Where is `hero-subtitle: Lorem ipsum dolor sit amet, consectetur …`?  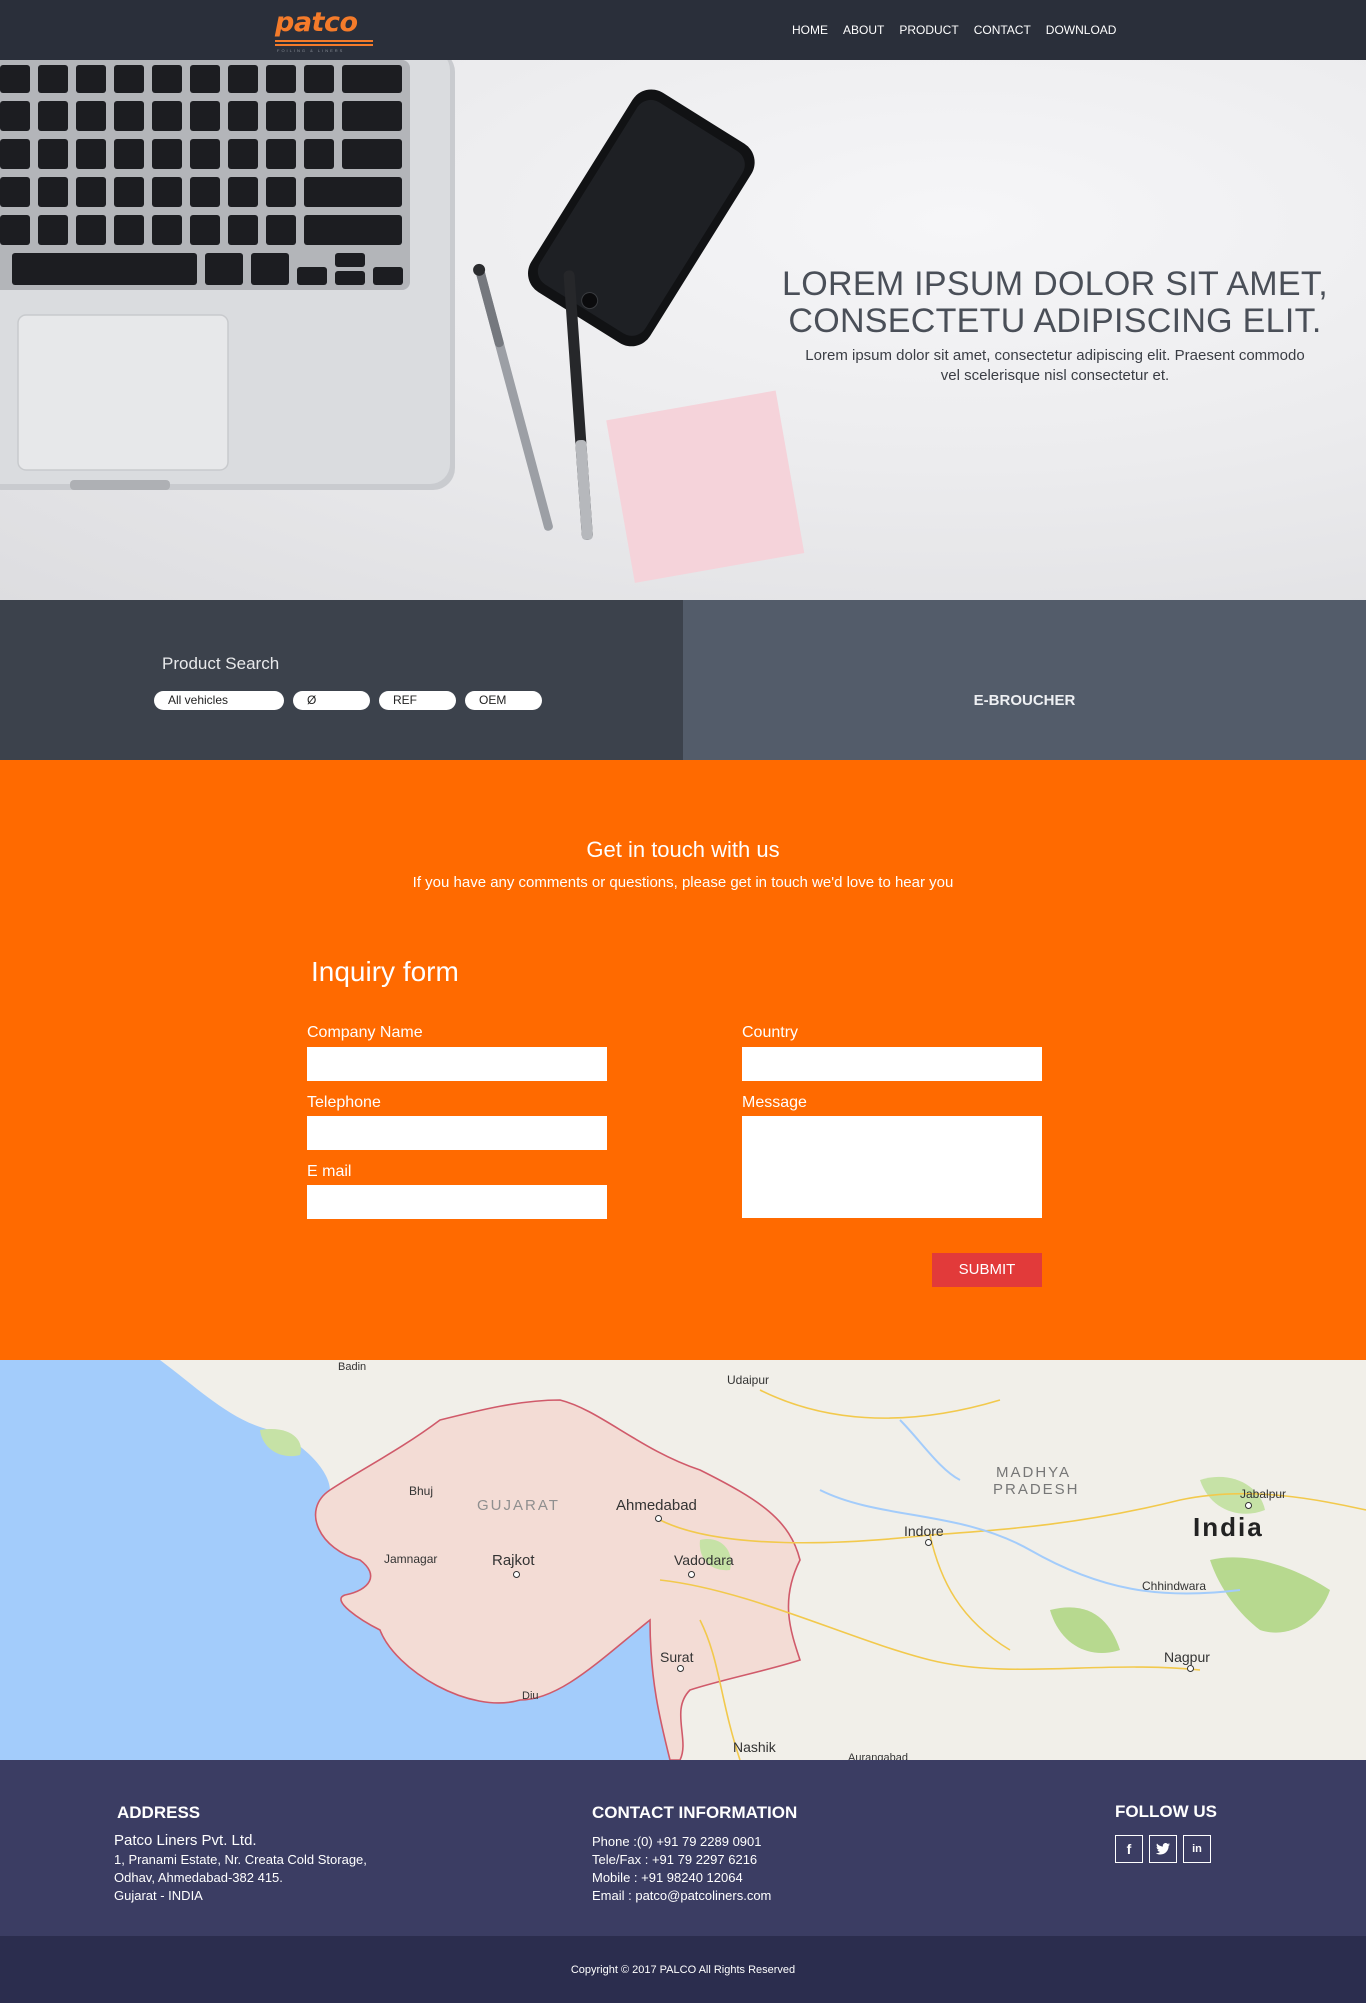
hero-subtitle: Lorem ipsum dolor sit amet, consectetur … is located at coordinates (1055, 366).